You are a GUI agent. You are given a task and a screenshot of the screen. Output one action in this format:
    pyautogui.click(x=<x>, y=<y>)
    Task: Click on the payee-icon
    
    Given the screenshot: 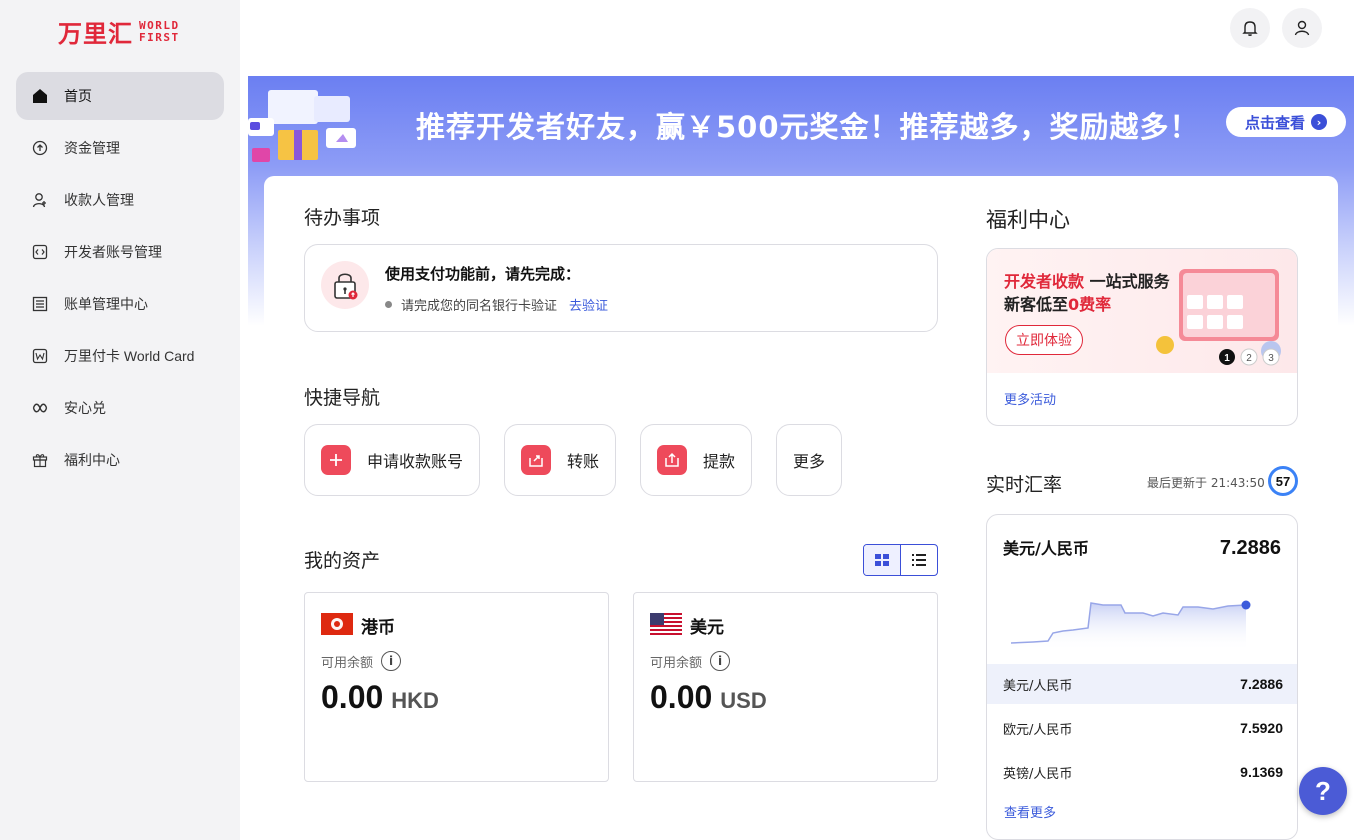 What is the action you would take?
    pyautogui.click(x=40, y=200)
    